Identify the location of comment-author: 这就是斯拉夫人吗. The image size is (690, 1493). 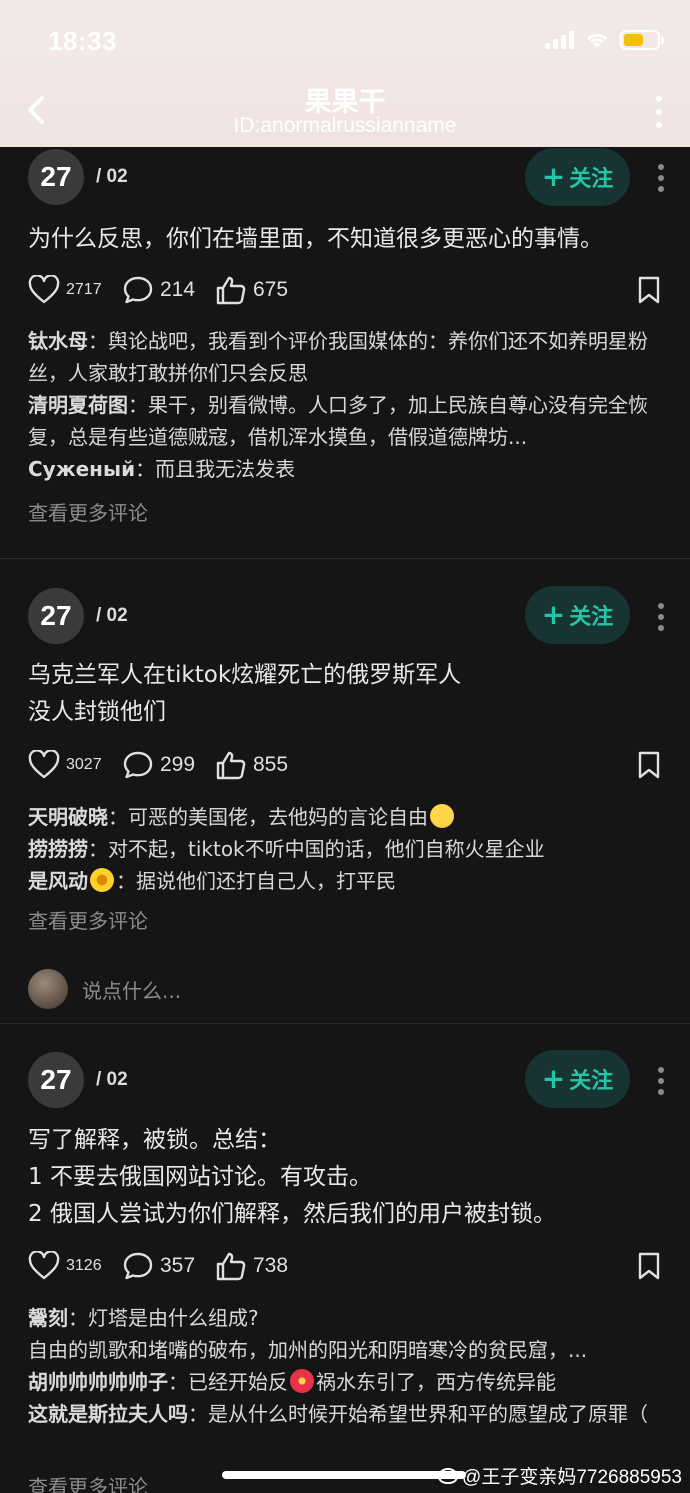
(108, 1414).